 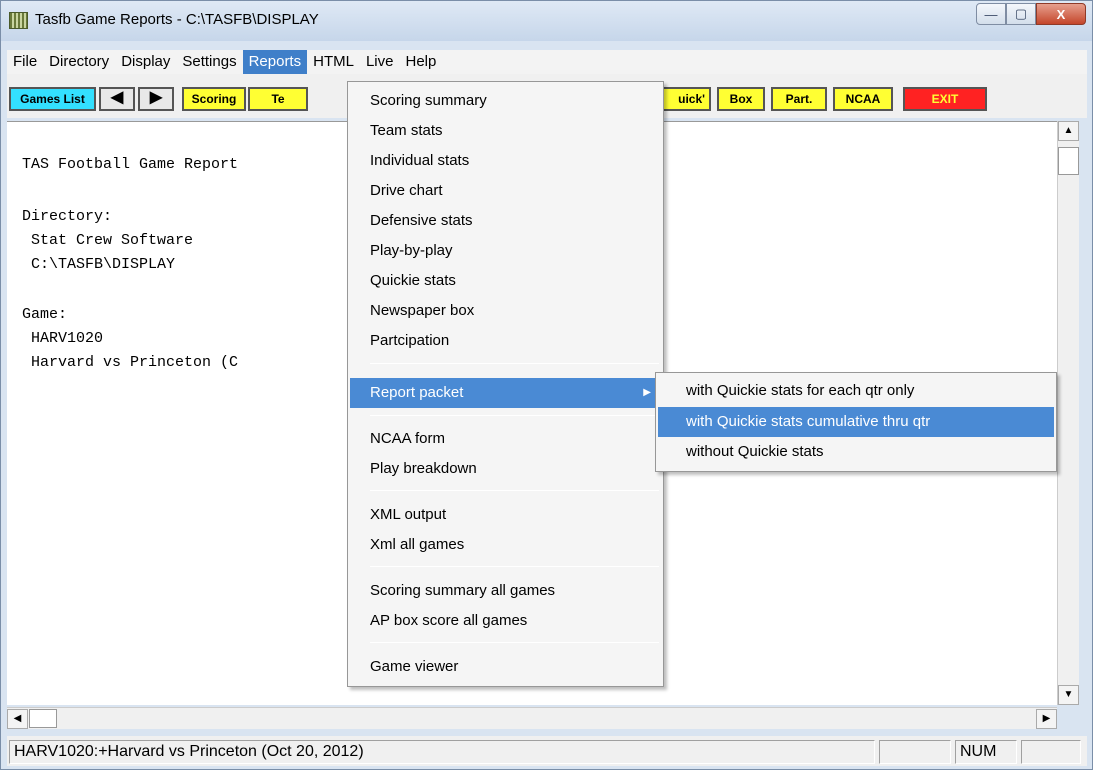 I want to click on exit-button: EXIT, so click(x=945, y=99).